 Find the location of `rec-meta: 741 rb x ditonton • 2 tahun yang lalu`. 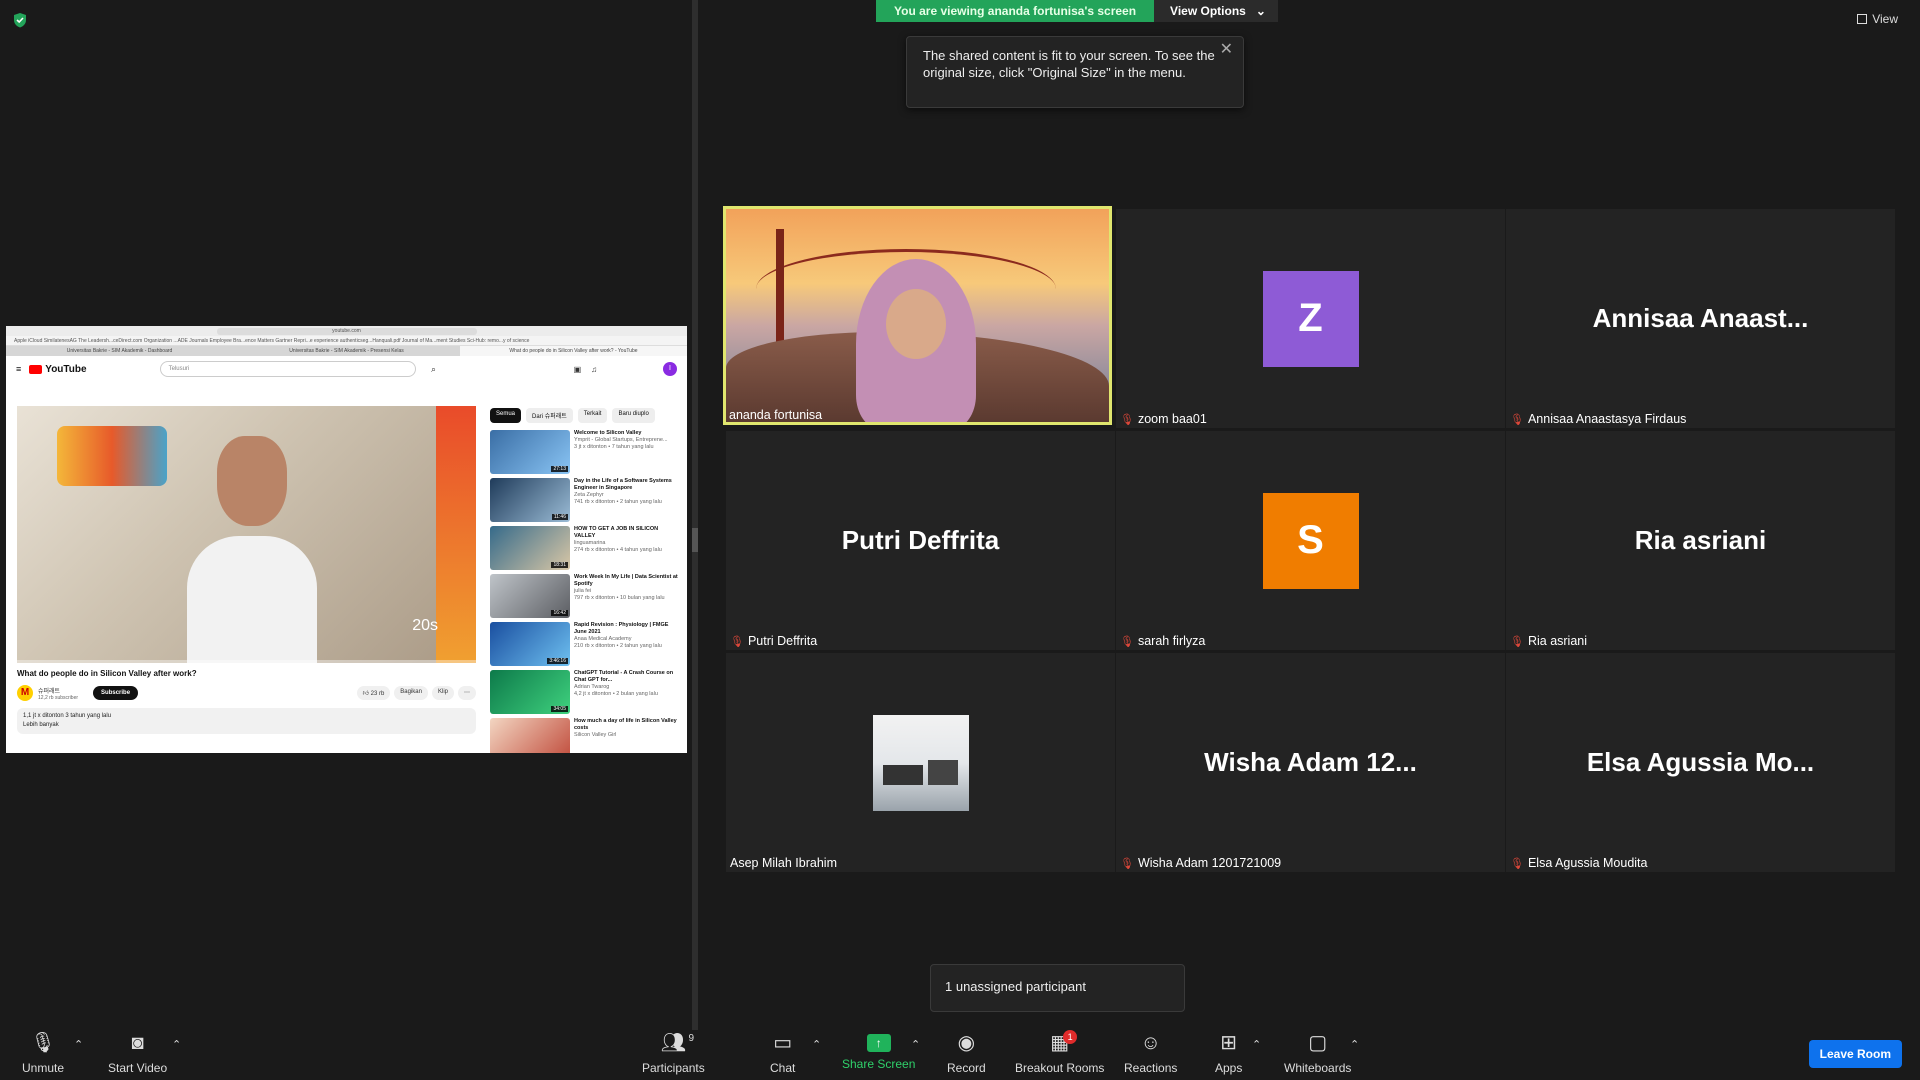

rec-meta: 741 rb x ditonton • 2 tahun yang lalu is located at coordinates (618, 502).